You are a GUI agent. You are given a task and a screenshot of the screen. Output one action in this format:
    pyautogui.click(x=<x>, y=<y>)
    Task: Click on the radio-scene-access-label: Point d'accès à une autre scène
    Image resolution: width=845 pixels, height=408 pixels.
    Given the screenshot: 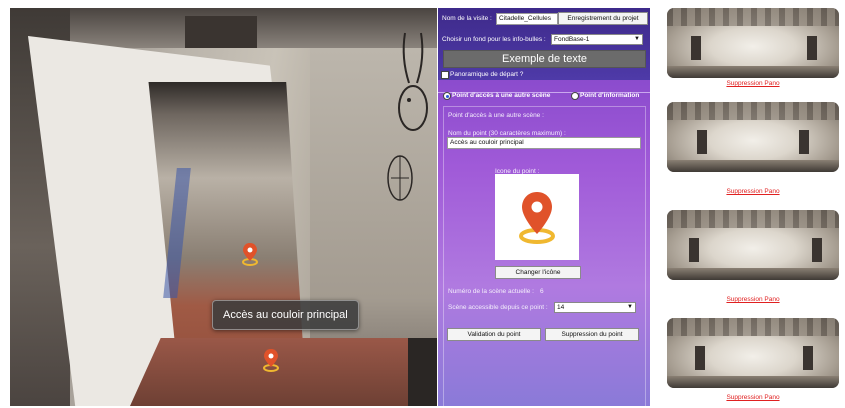 What is the action you would take?
    pyautogui.click(x=501, y=95)
    